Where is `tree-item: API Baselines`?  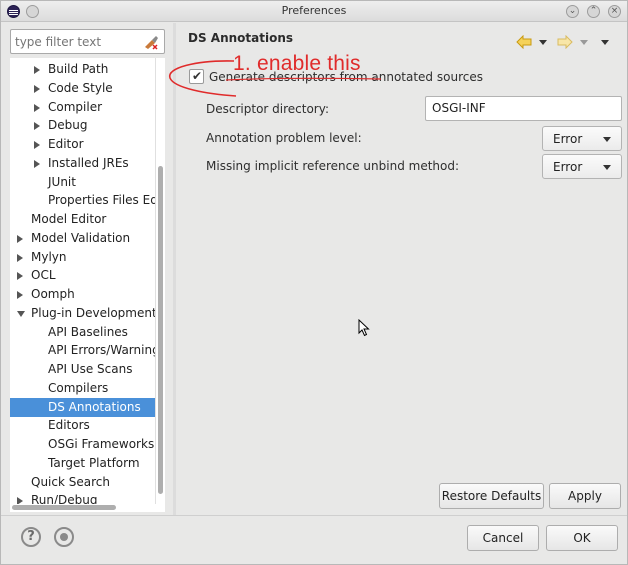
tree-item: API Baselines is located at coordinates (82, 332).